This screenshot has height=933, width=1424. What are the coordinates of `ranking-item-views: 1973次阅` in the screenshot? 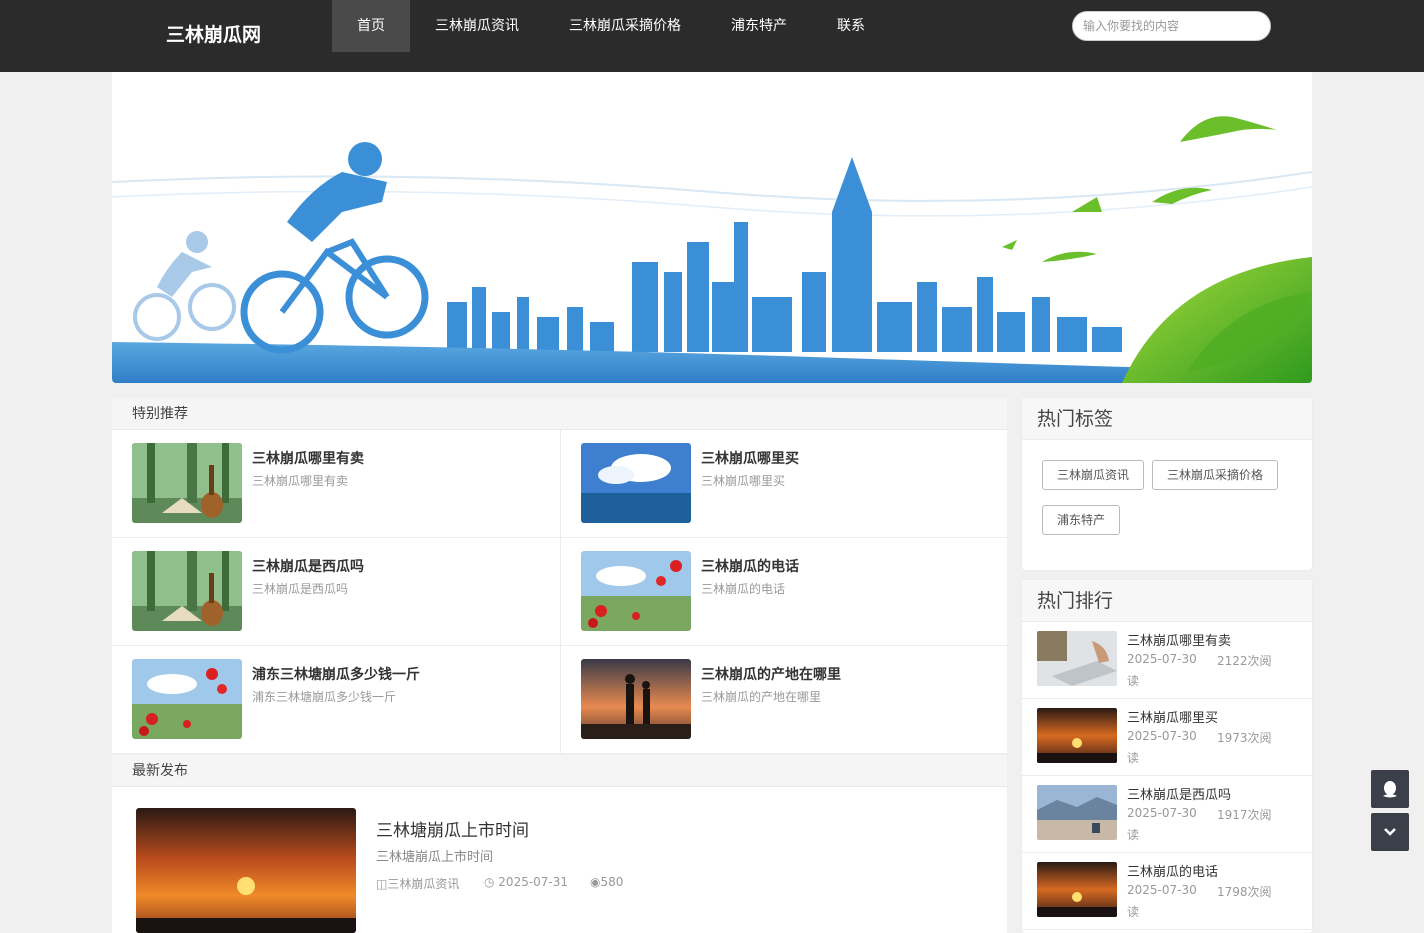 It's located at (1244, 738).